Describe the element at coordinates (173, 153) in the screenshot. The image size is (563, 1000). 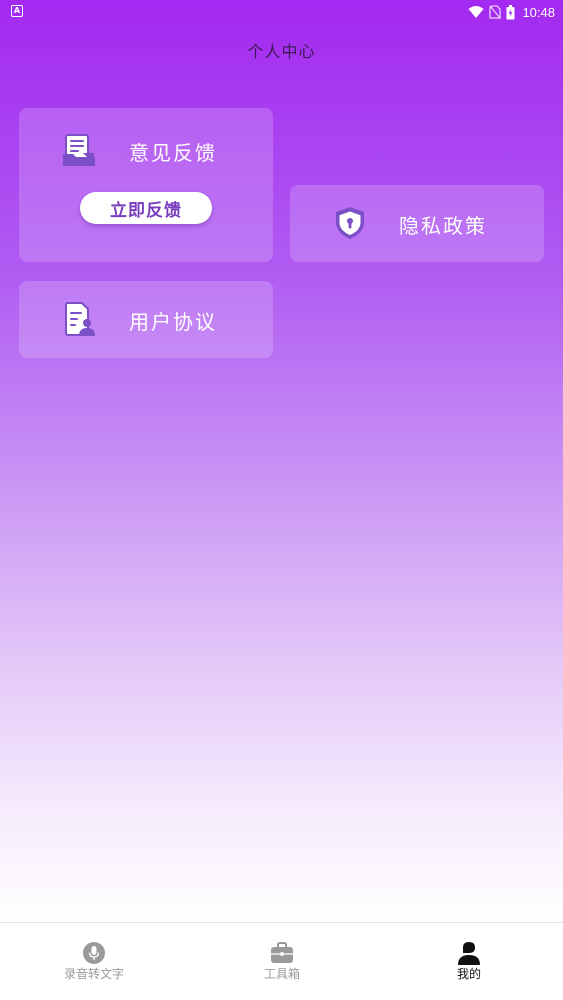
I see `feedback-label: 意见反馈` at that location.